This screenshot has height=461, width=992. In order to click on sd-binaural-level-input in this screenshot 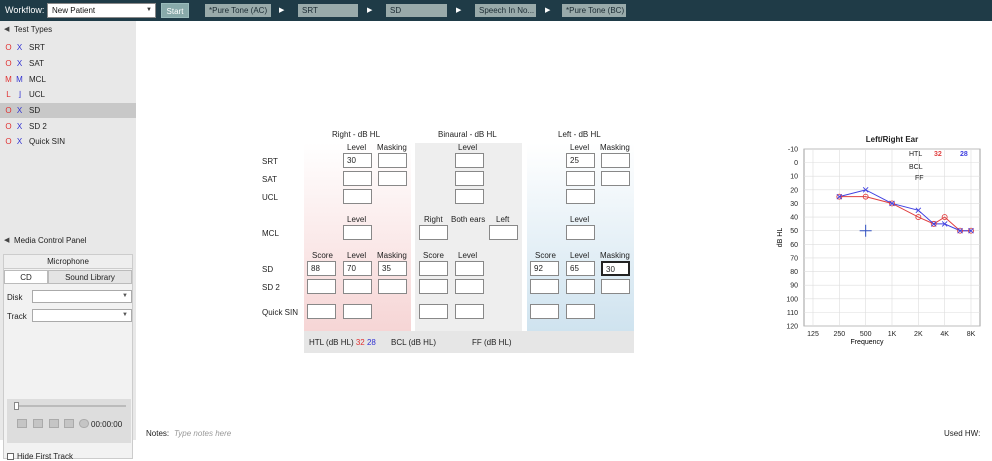, I will do `click(469, 268)`.